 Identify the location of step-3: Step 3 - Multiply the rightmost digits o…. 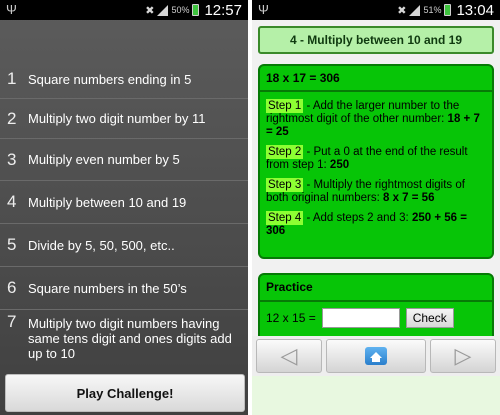
(376, 191).